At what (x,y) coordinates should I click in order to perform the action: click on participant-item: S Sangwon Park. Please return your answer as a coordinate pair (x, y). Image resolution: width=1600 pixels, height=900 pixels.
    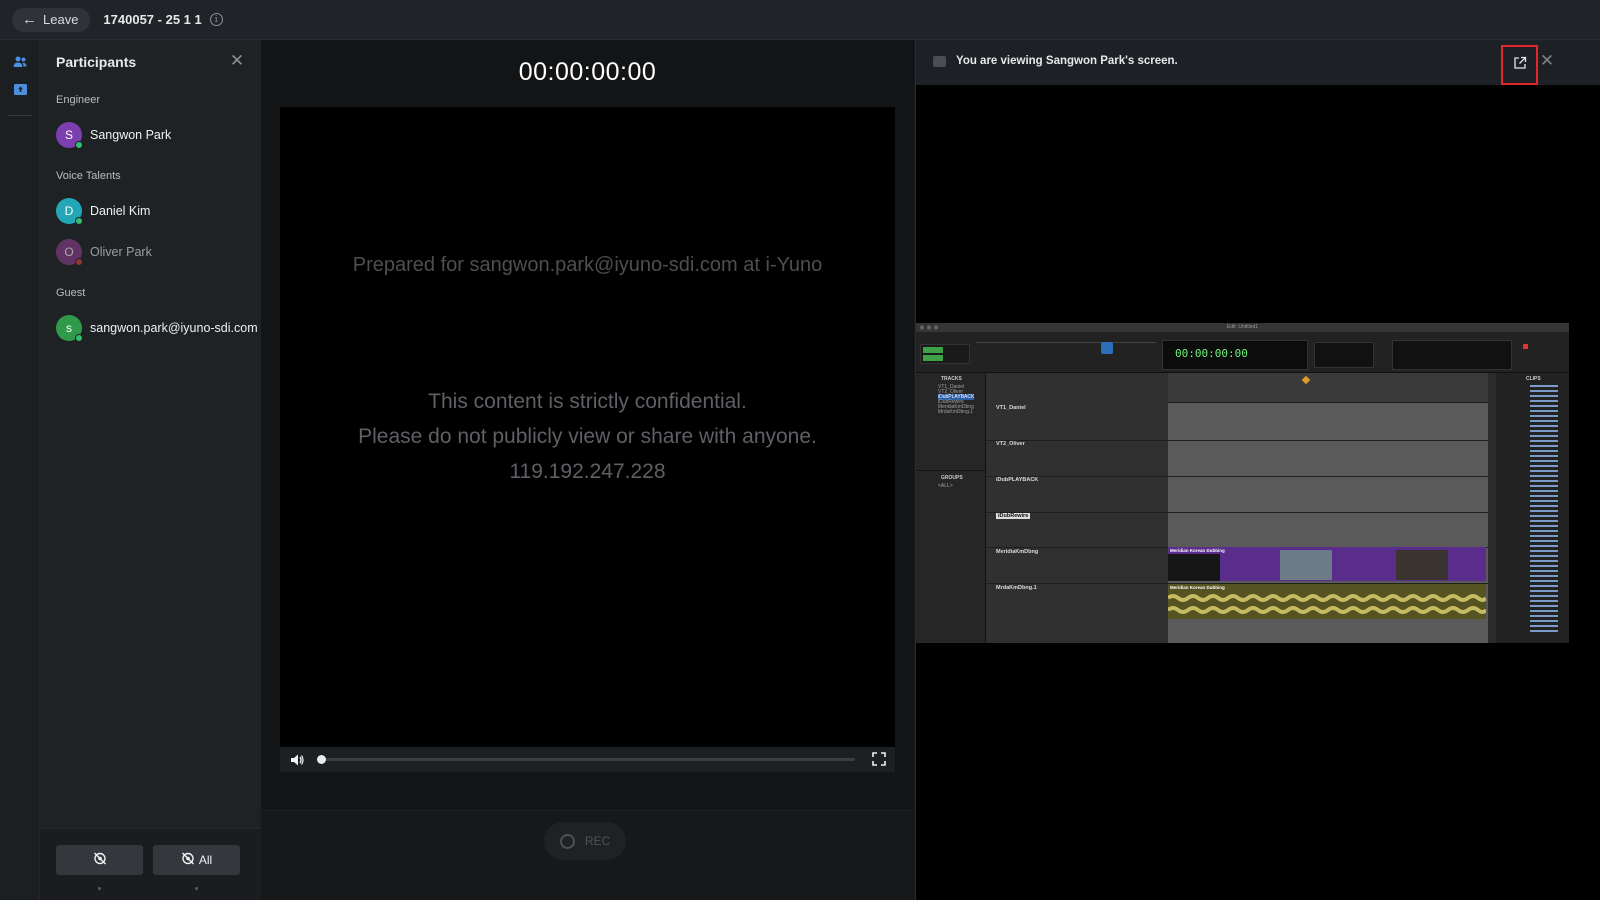
    Looking at the image, I should click on (114, 135).